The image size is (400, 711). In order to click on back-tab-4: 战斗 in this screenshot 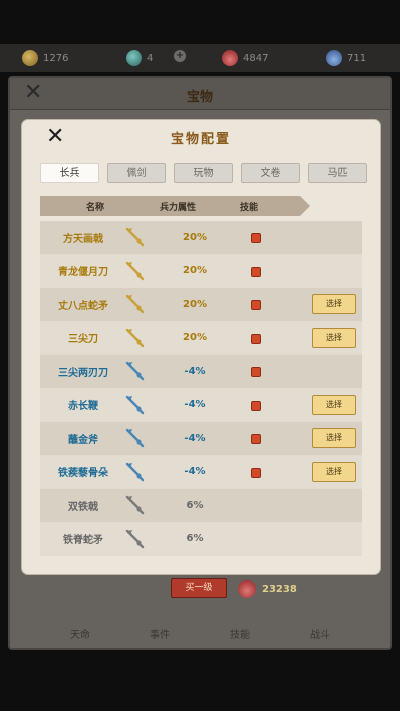, I will do `click(320, 631)`.